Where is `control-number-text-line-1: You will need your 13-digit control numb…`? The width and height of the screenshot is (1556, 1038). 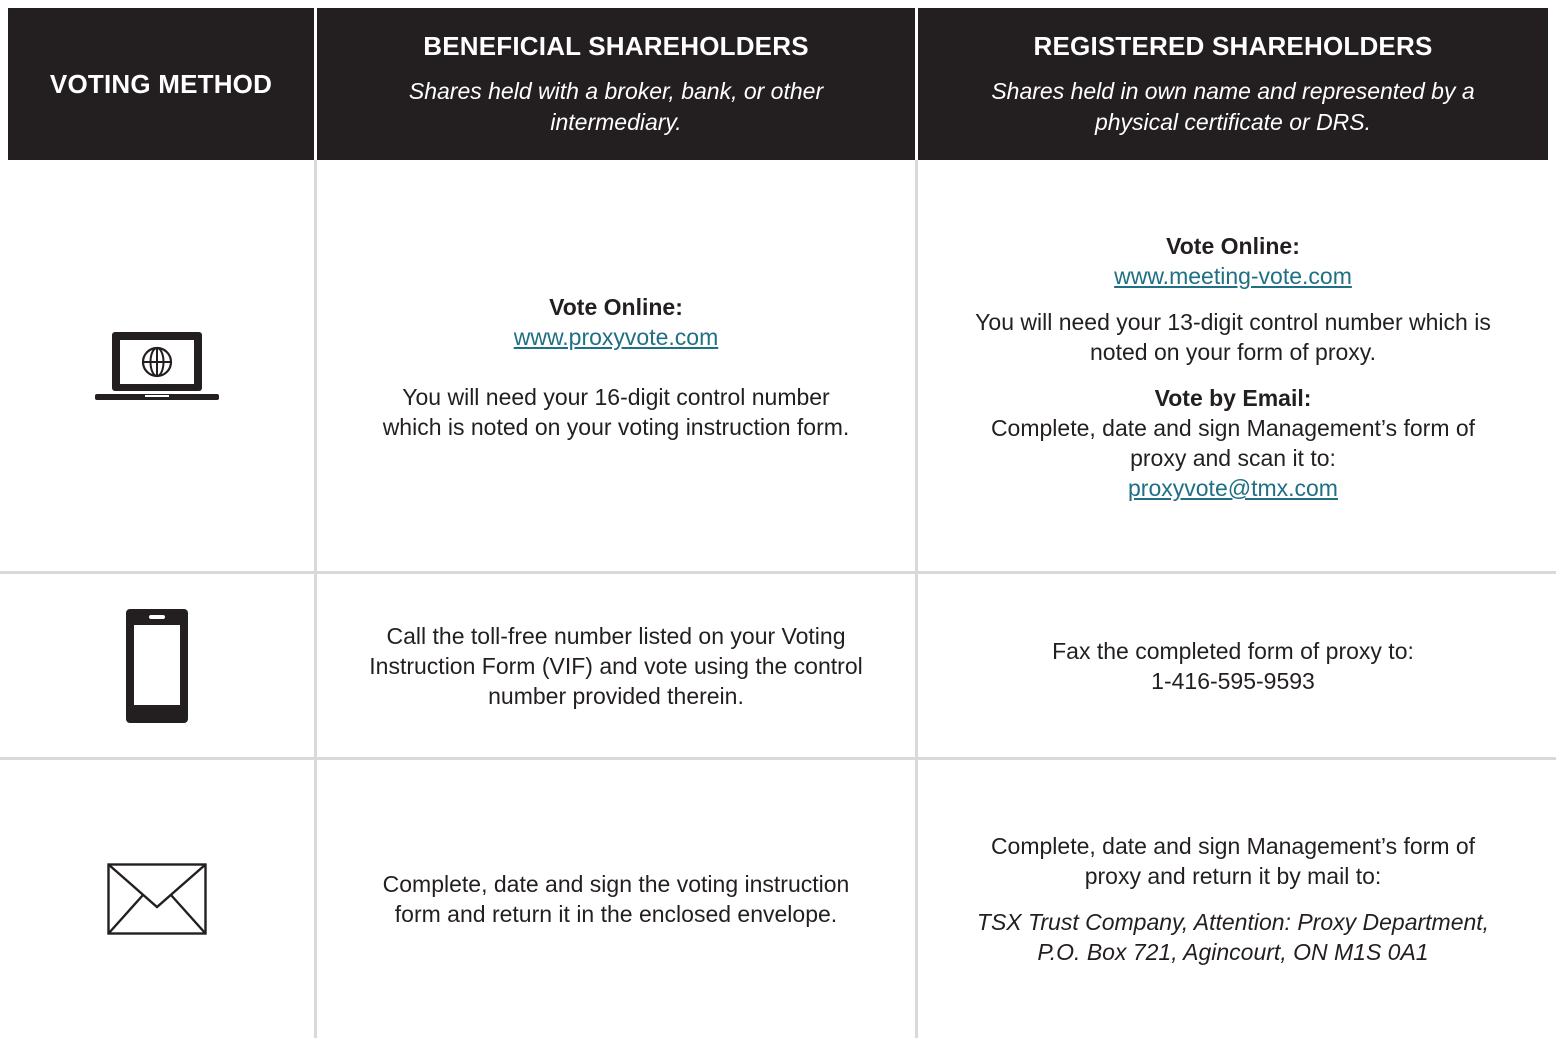 control-number-text-line-1: You will need your 13-digit control numb… is located at coordinates (1233, 322).